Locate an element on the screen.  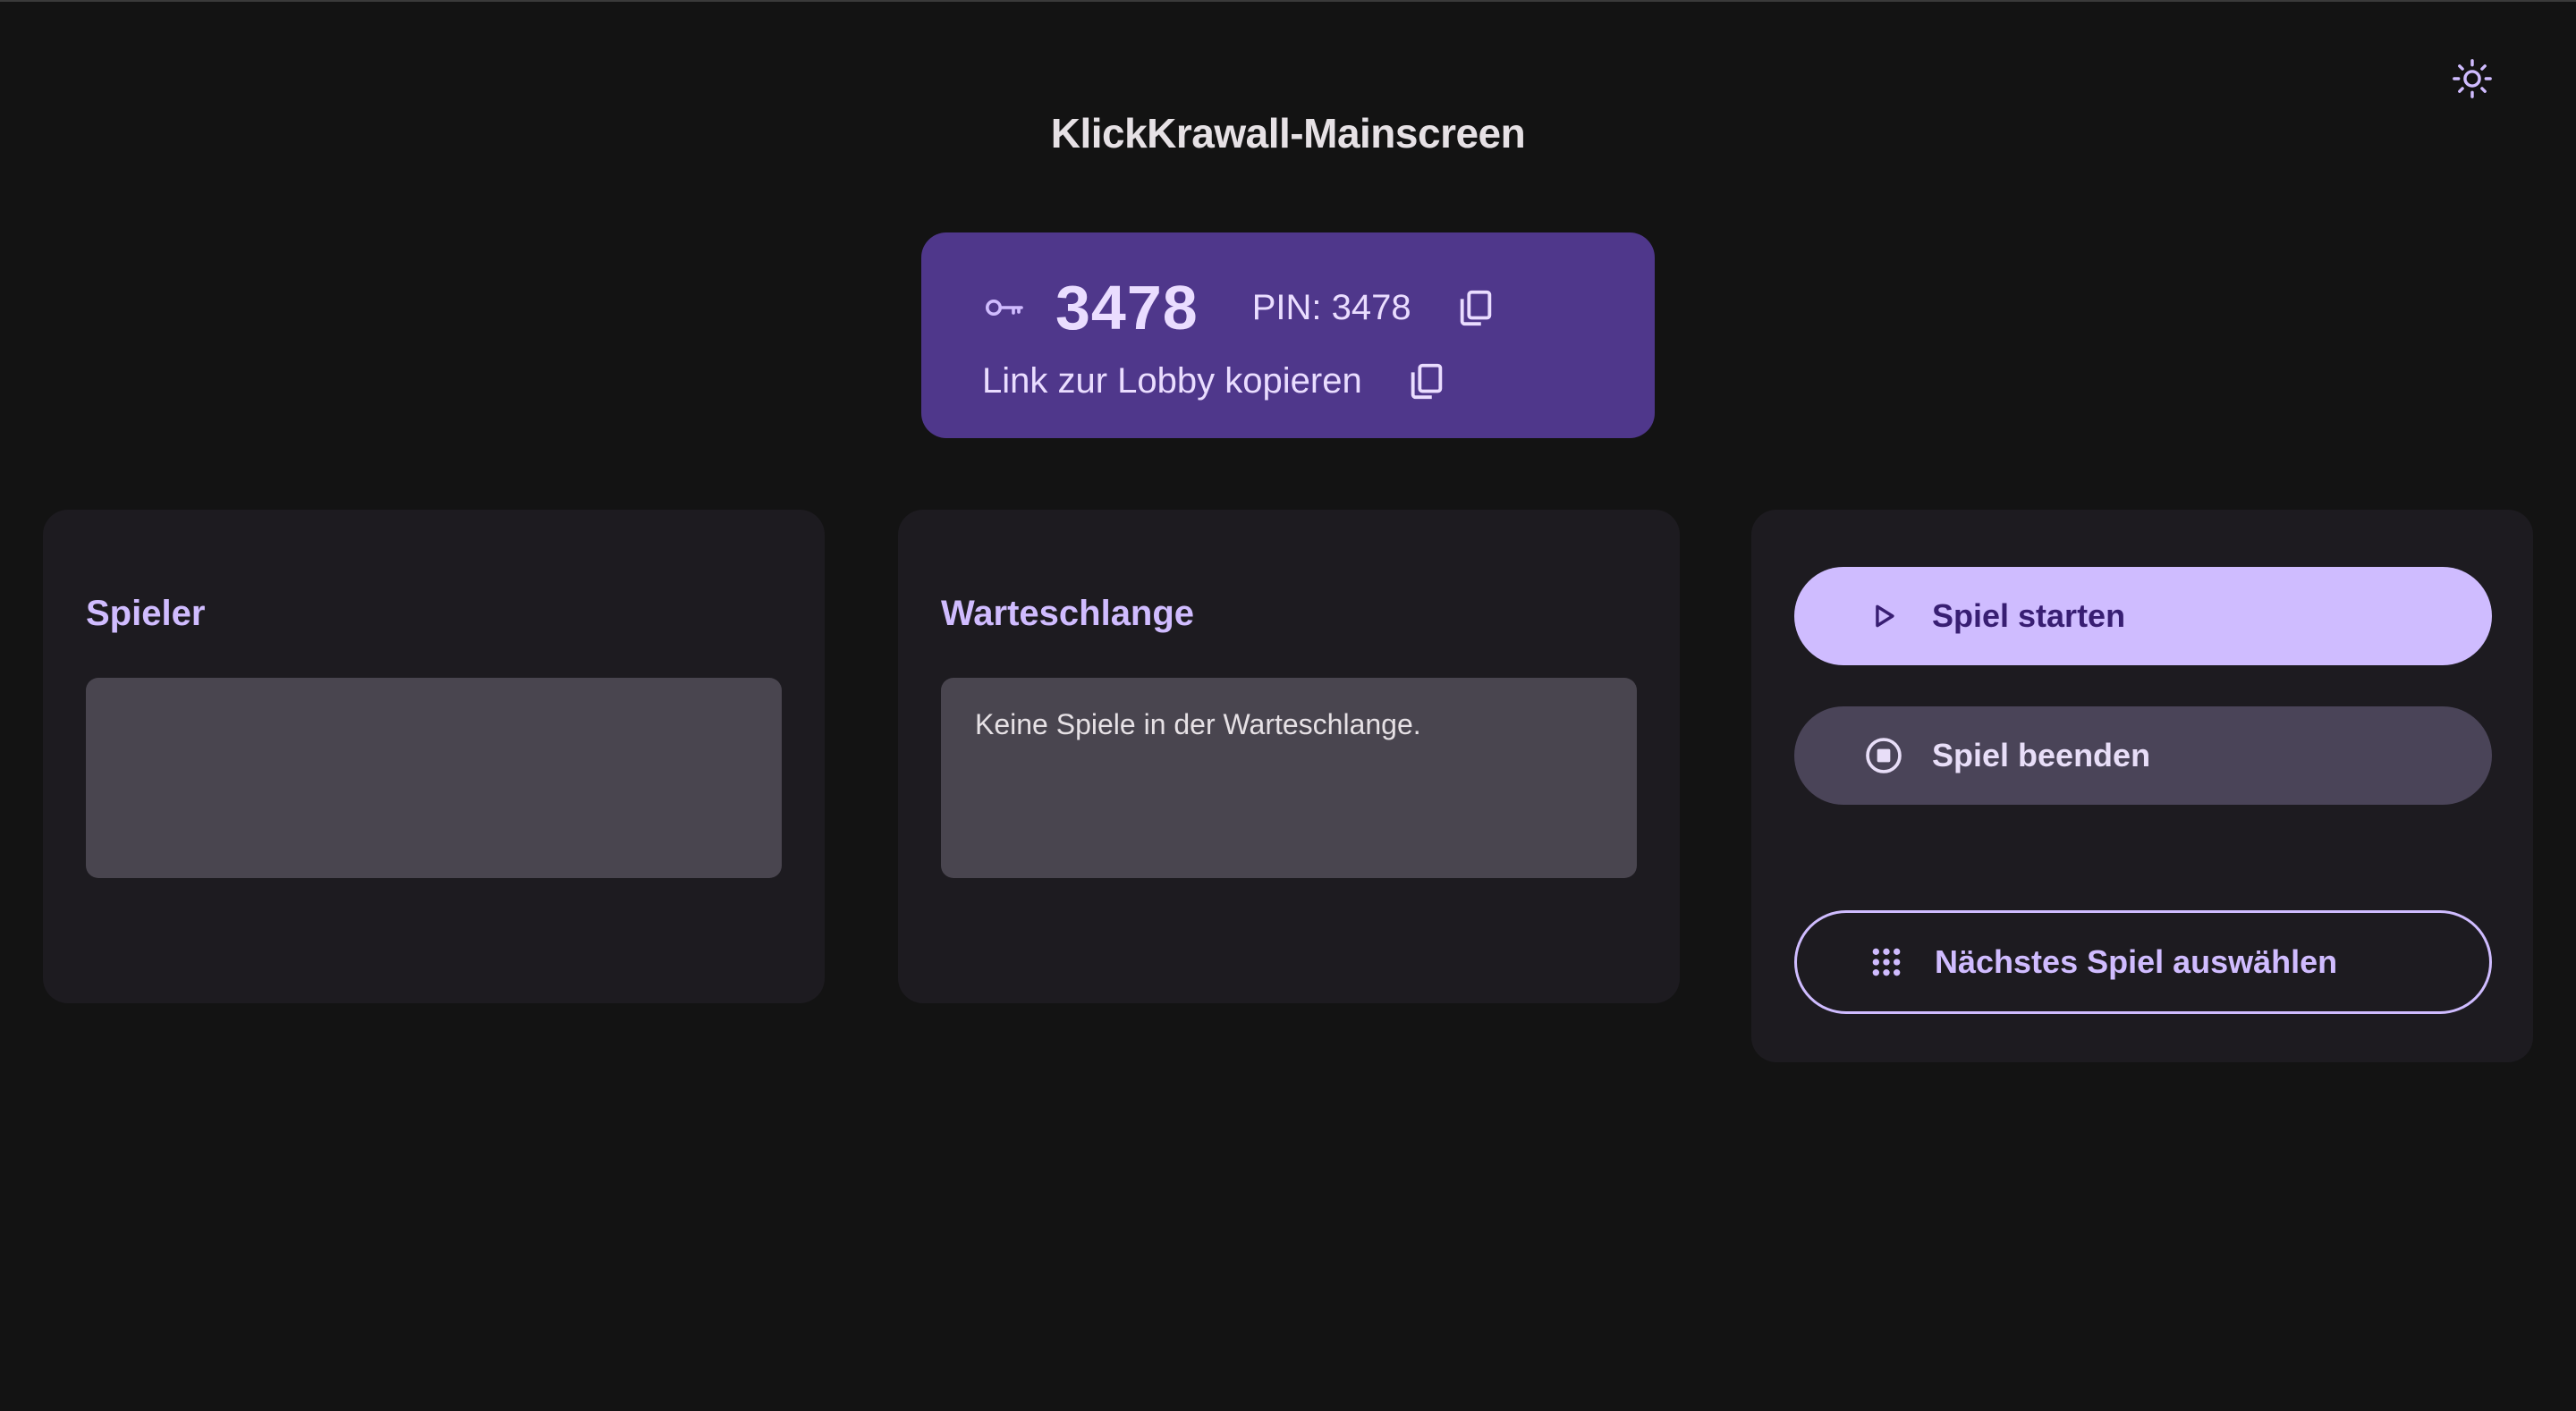
key-icon is located at coordinates (1003, 307).